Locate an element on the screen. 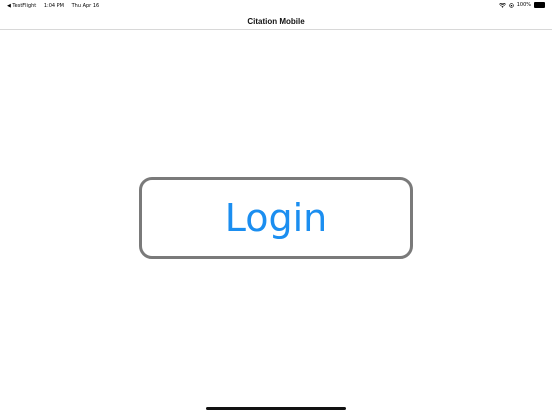  login-button: Login is located at coordinates (276, 218).